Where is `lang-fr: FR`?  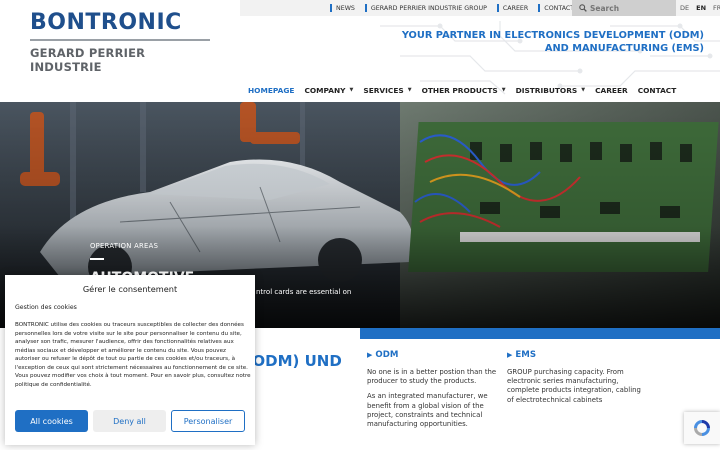
lang-fr: FR is located at coordinates (716, 8).